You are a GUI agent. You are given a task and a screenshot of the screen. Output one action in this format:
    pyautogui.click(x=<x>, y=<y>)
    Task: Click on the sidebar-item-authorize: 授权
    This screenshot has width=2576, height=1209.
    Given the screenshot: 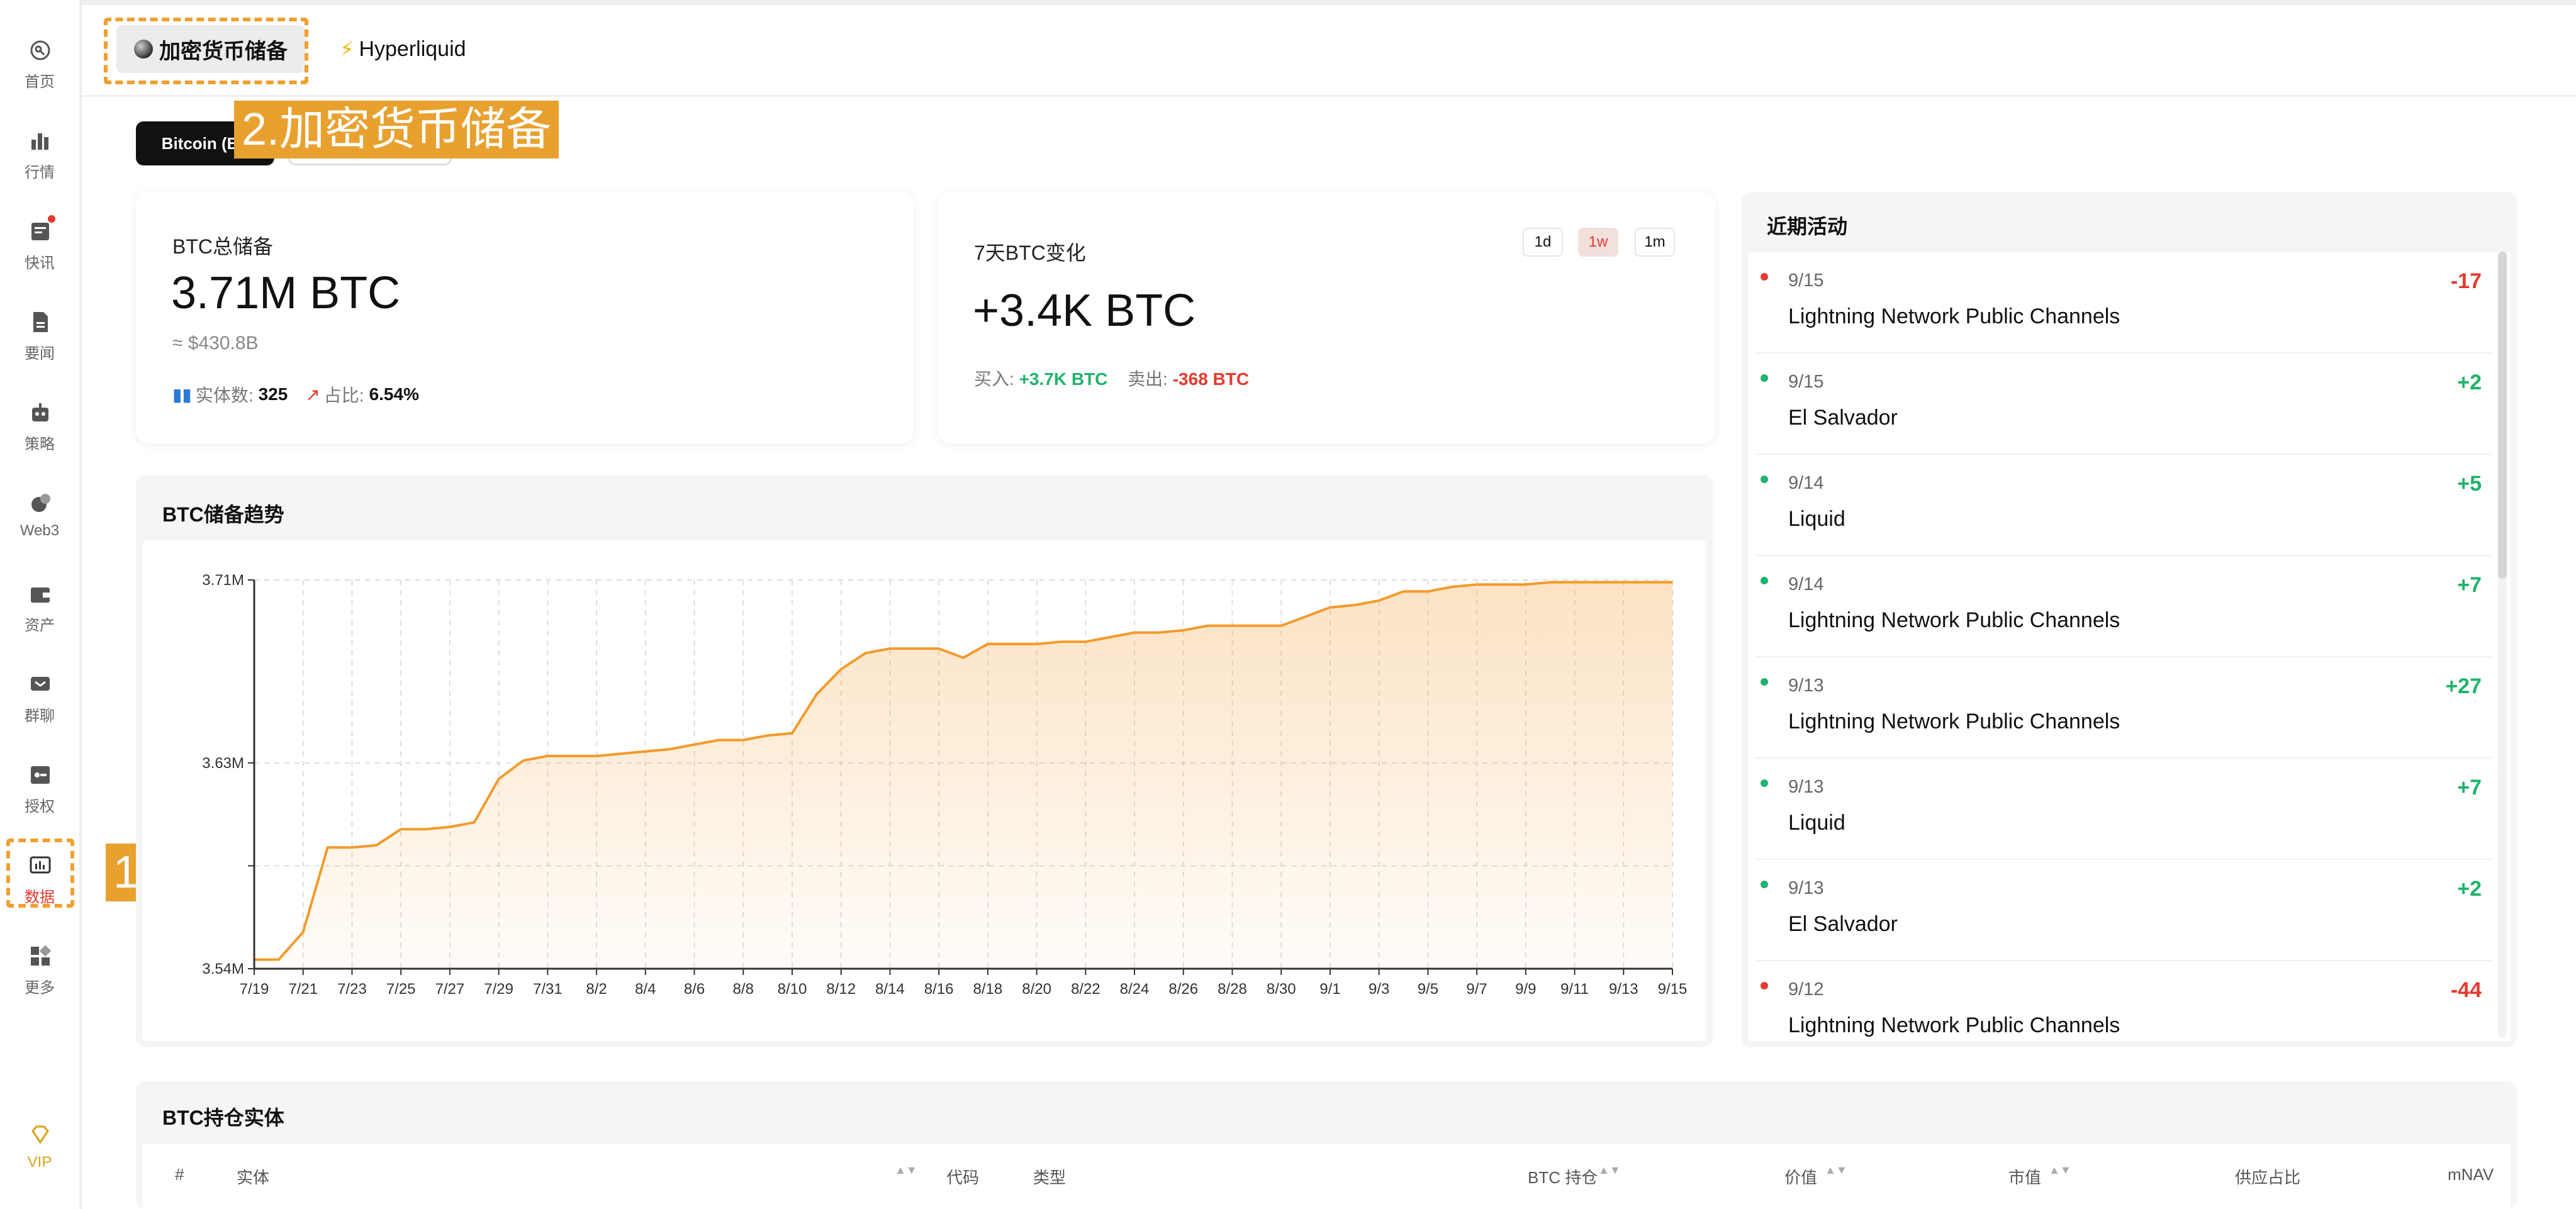 What is the action you would take?
    pyautogui.click(x=39, y=791)
    